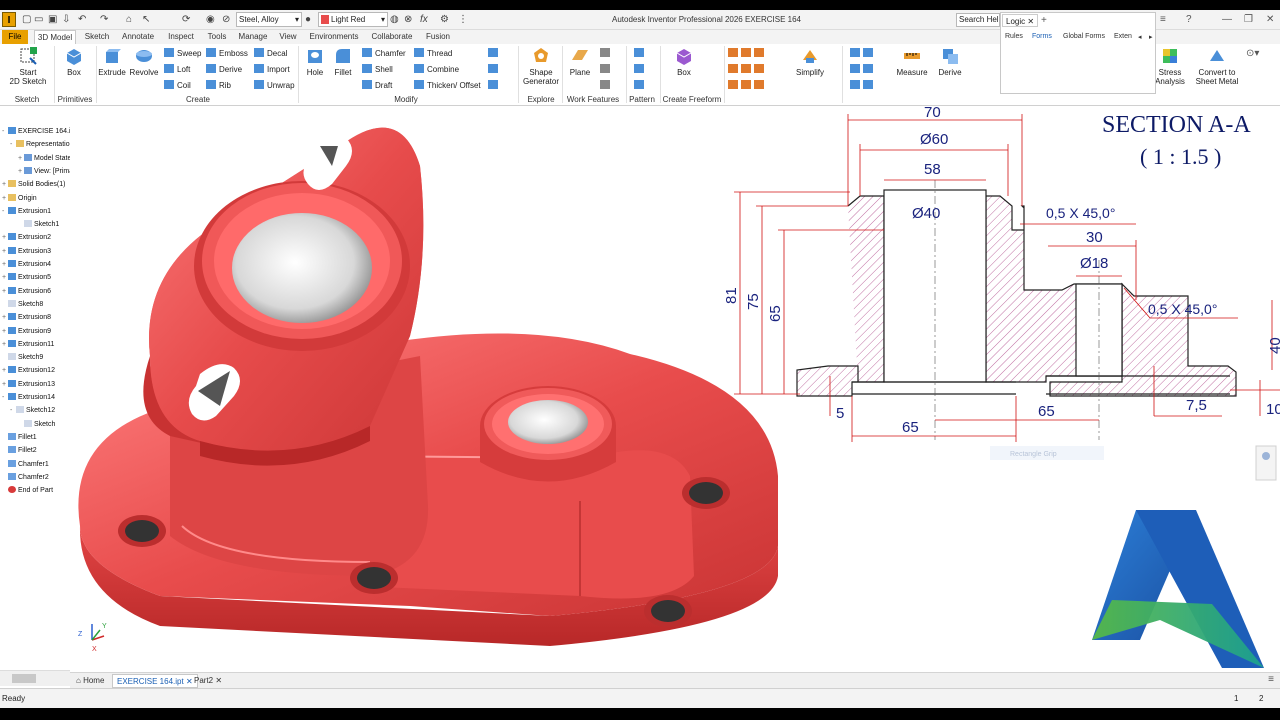  I want to click on customize-icon: ⋮, so click(463, 20).